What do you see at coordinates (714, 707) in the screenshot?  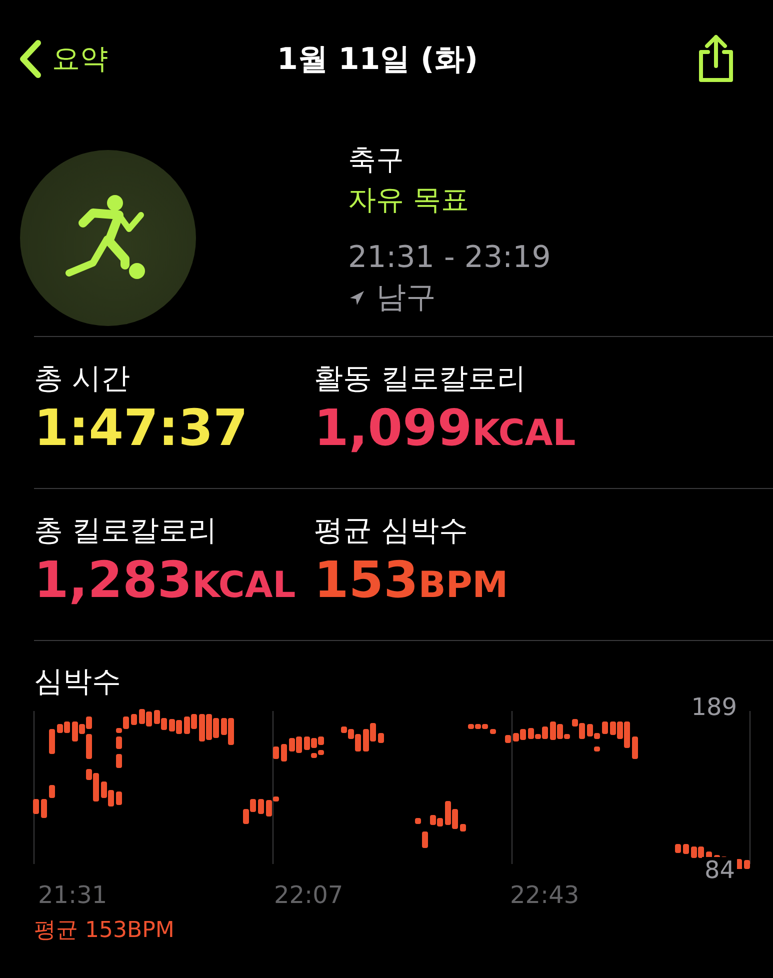 I see `axis-max-label: 189` at bounding box center [714, 707].